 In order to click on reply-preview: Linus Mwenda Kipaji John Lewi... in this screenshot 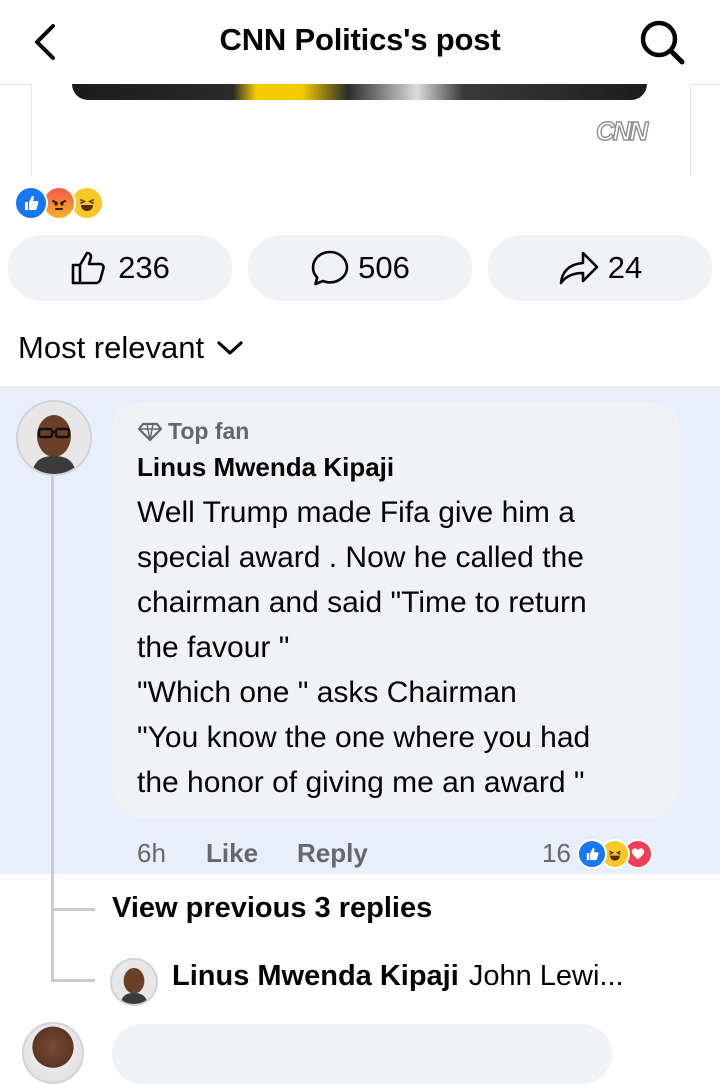, I will do `click(398, 976)`.